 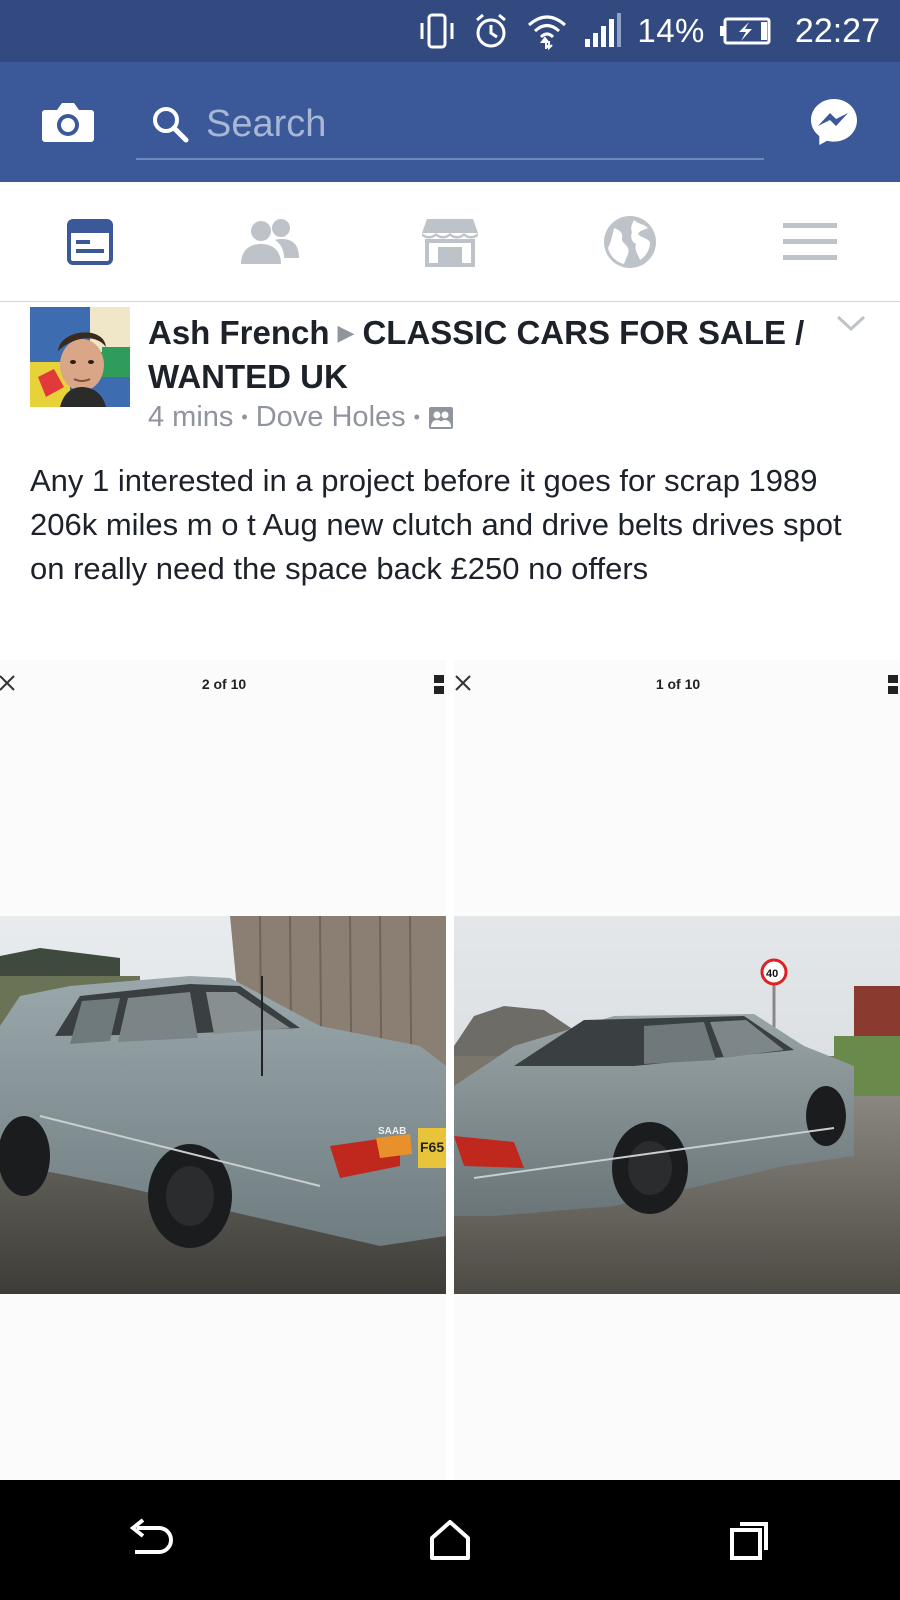 I want to click on car-photo-rear-left: F65 SAAB, so click(x=223, y=1105).